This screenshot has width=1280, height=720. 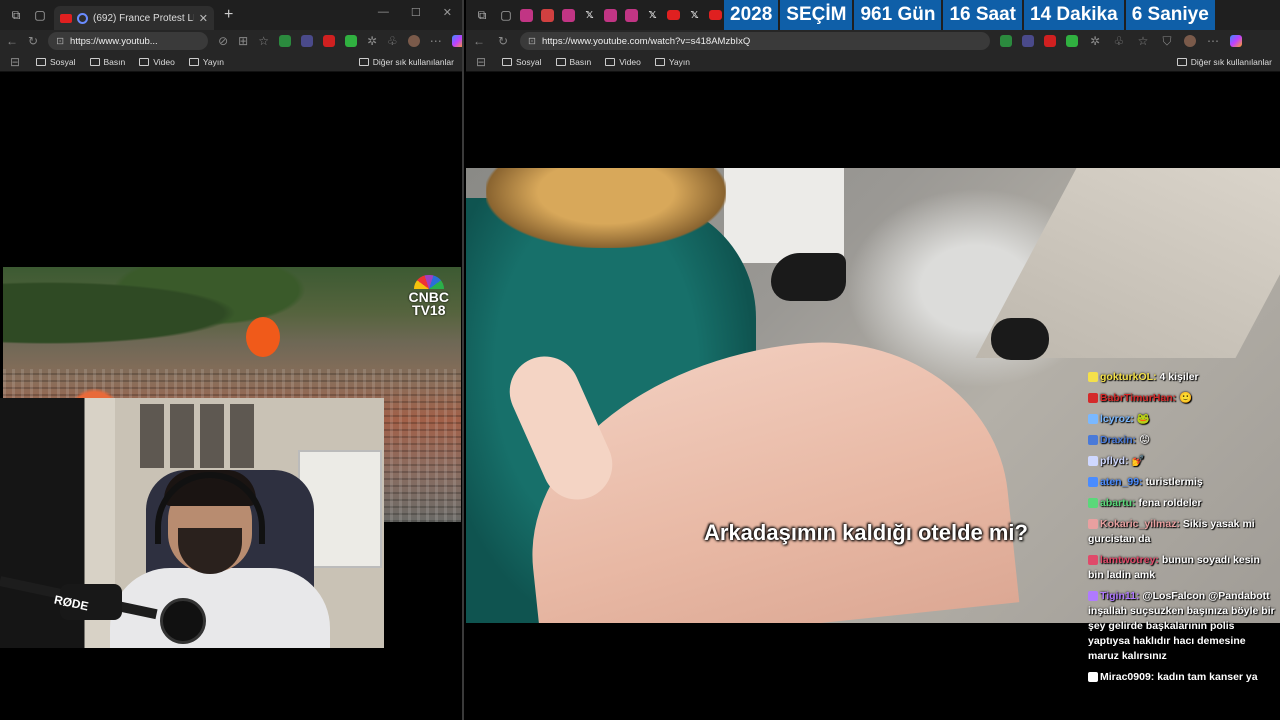 What do you see at coordinates (263, 41) in the screenshot?
I see `favorite-star-icon: ☆` at bounding box center [263, 41].